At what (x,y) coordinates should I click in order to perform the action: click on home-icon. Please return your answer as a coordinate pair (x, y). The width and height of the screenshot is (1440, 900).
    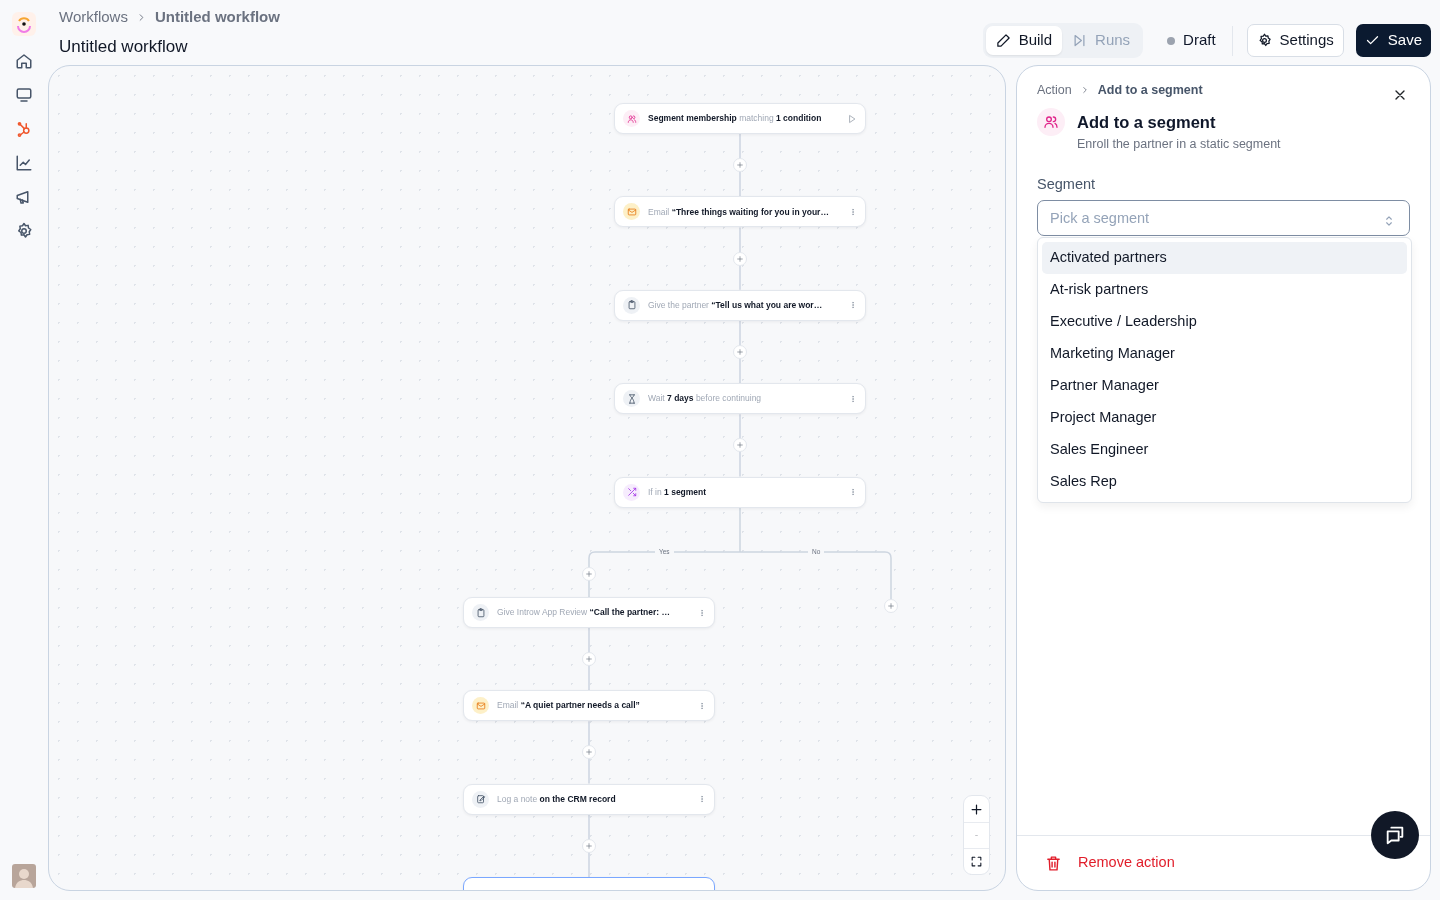
    Looking at the image, I should click on (24, 61).